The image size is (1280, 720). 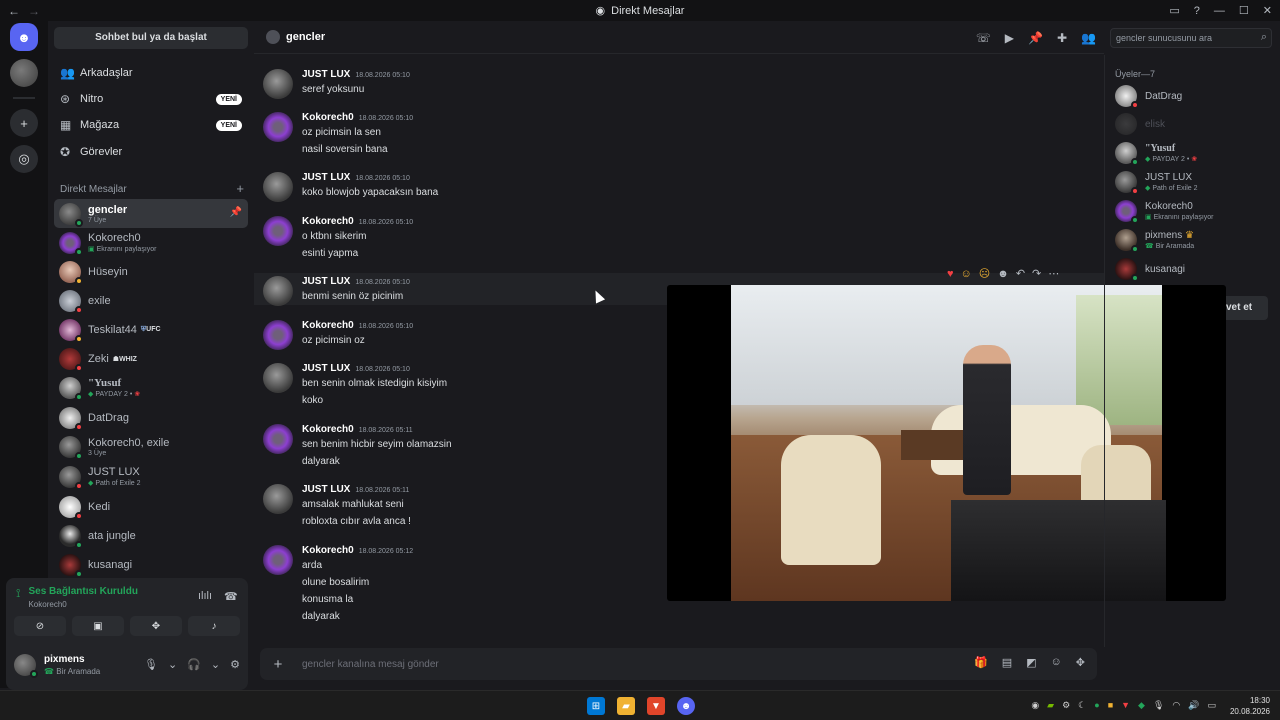 What do you see at coordinates (1195, 240) in the screenshot?
I see `member-item: pixmens ♛ ☎ Bir Aramada` at bounding box center [1195, 240].